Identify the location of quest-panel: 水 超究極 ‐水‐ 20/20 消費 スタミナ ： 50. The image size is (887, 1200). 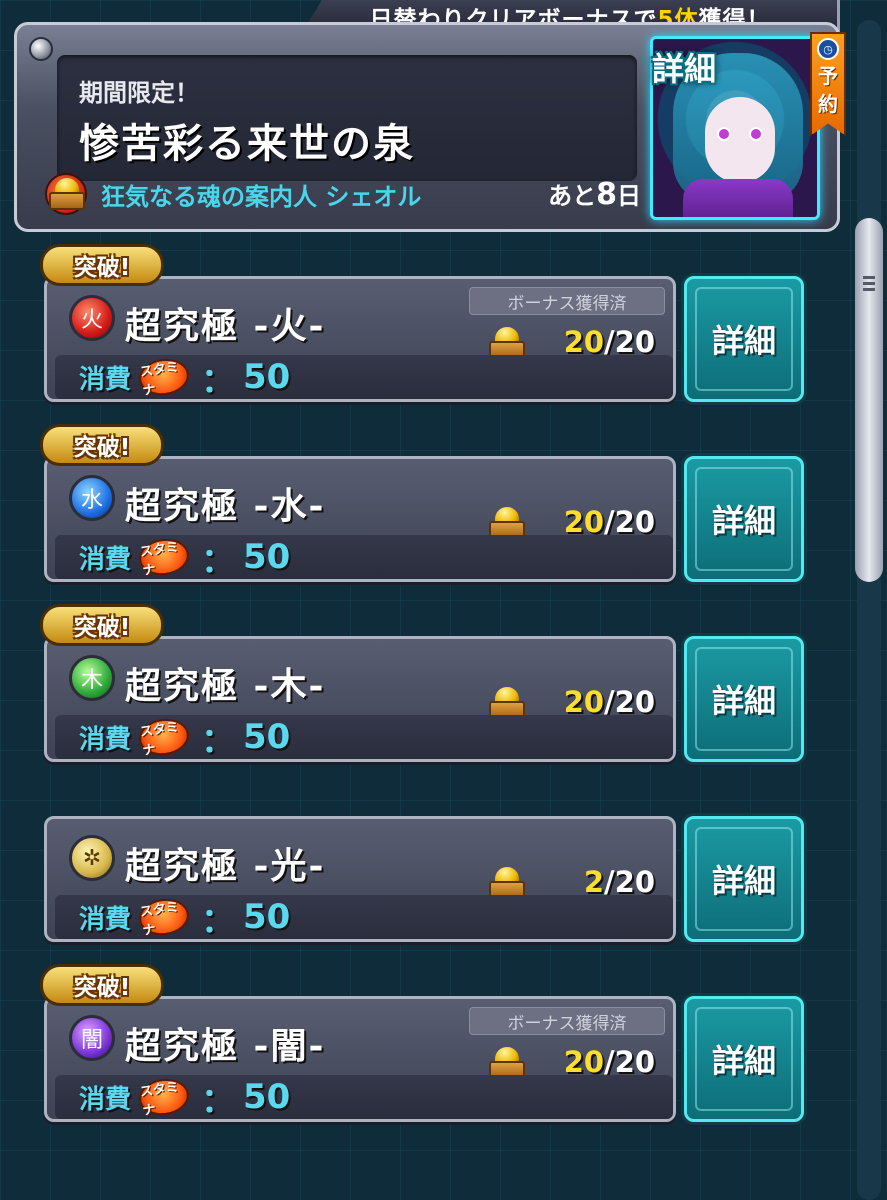
(360, 519).